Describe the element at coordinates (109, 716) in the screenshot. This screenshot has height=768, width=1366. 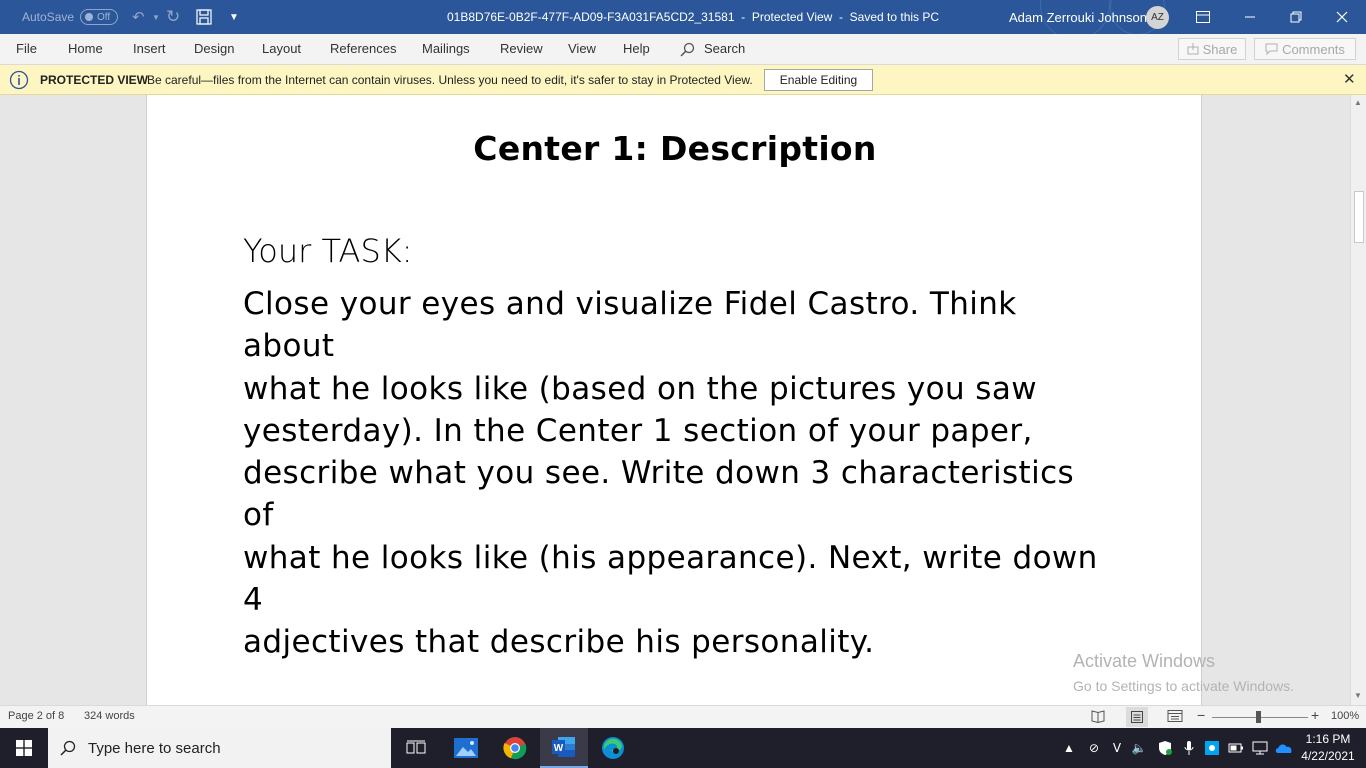
I see `word-count: 324 words` at that location.